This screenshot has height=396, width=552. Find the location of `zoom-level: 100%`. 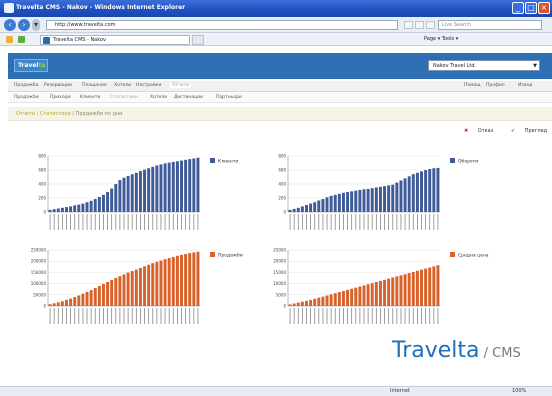

zoom-level: 100% is located at coordinates (519, 391).